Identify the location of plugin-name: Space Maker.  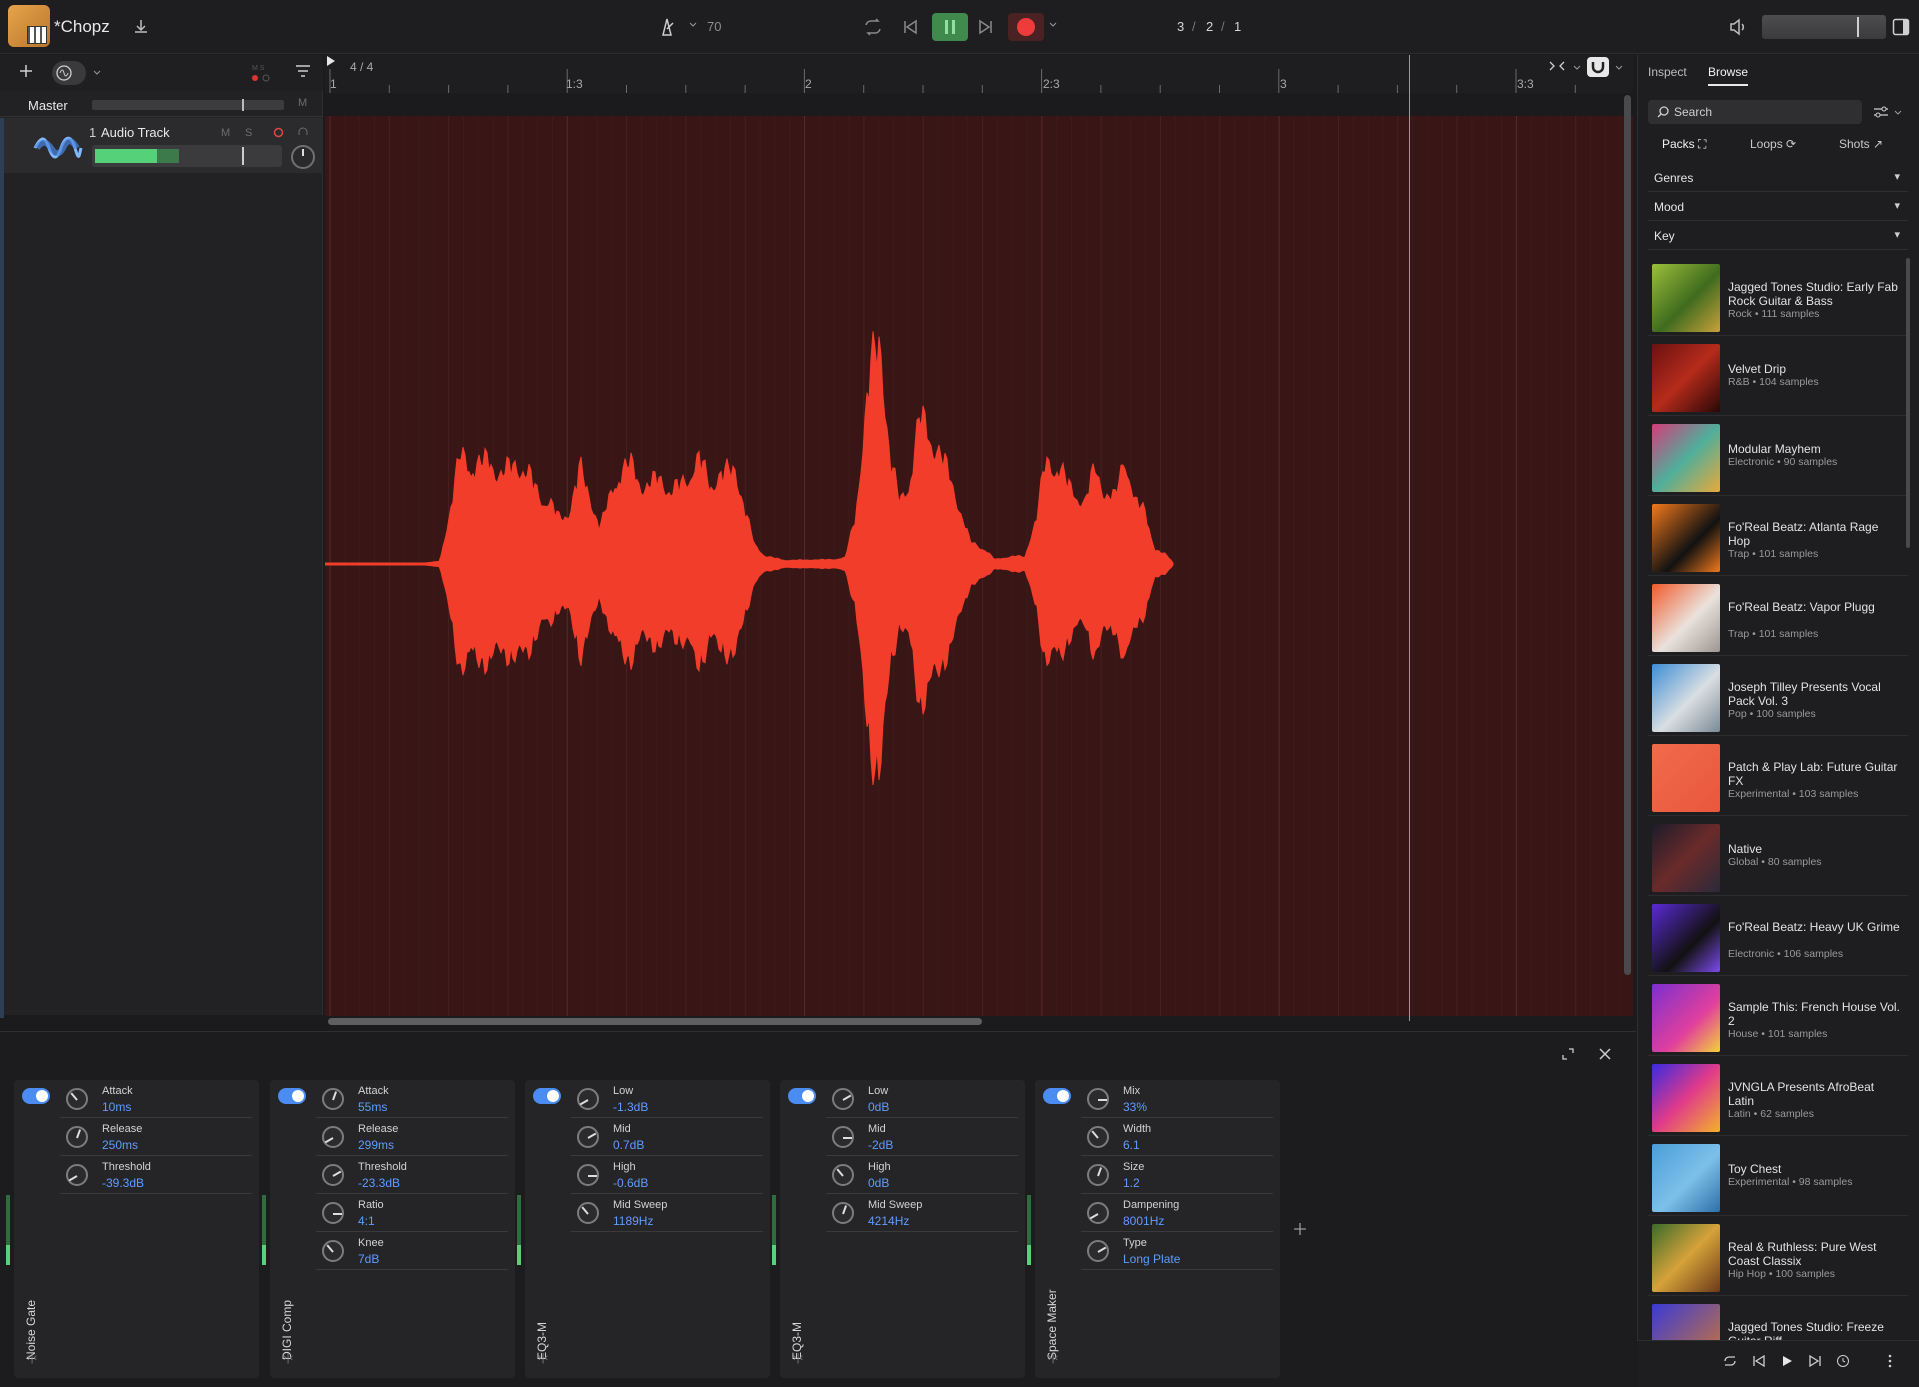
(1056, 1310).